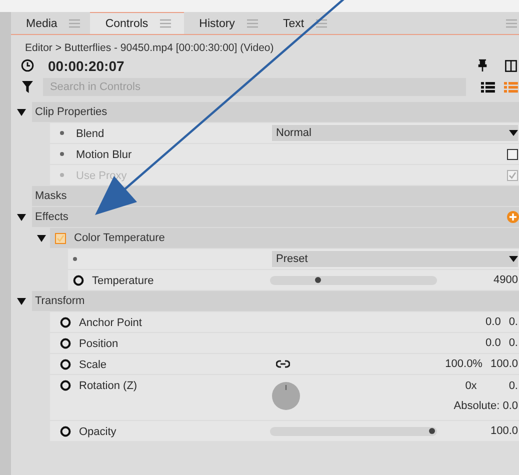  What do you see at coordinates (93, 365) in the screenshot?
I see `property-label: Scale` at bounding box center [93, 365].